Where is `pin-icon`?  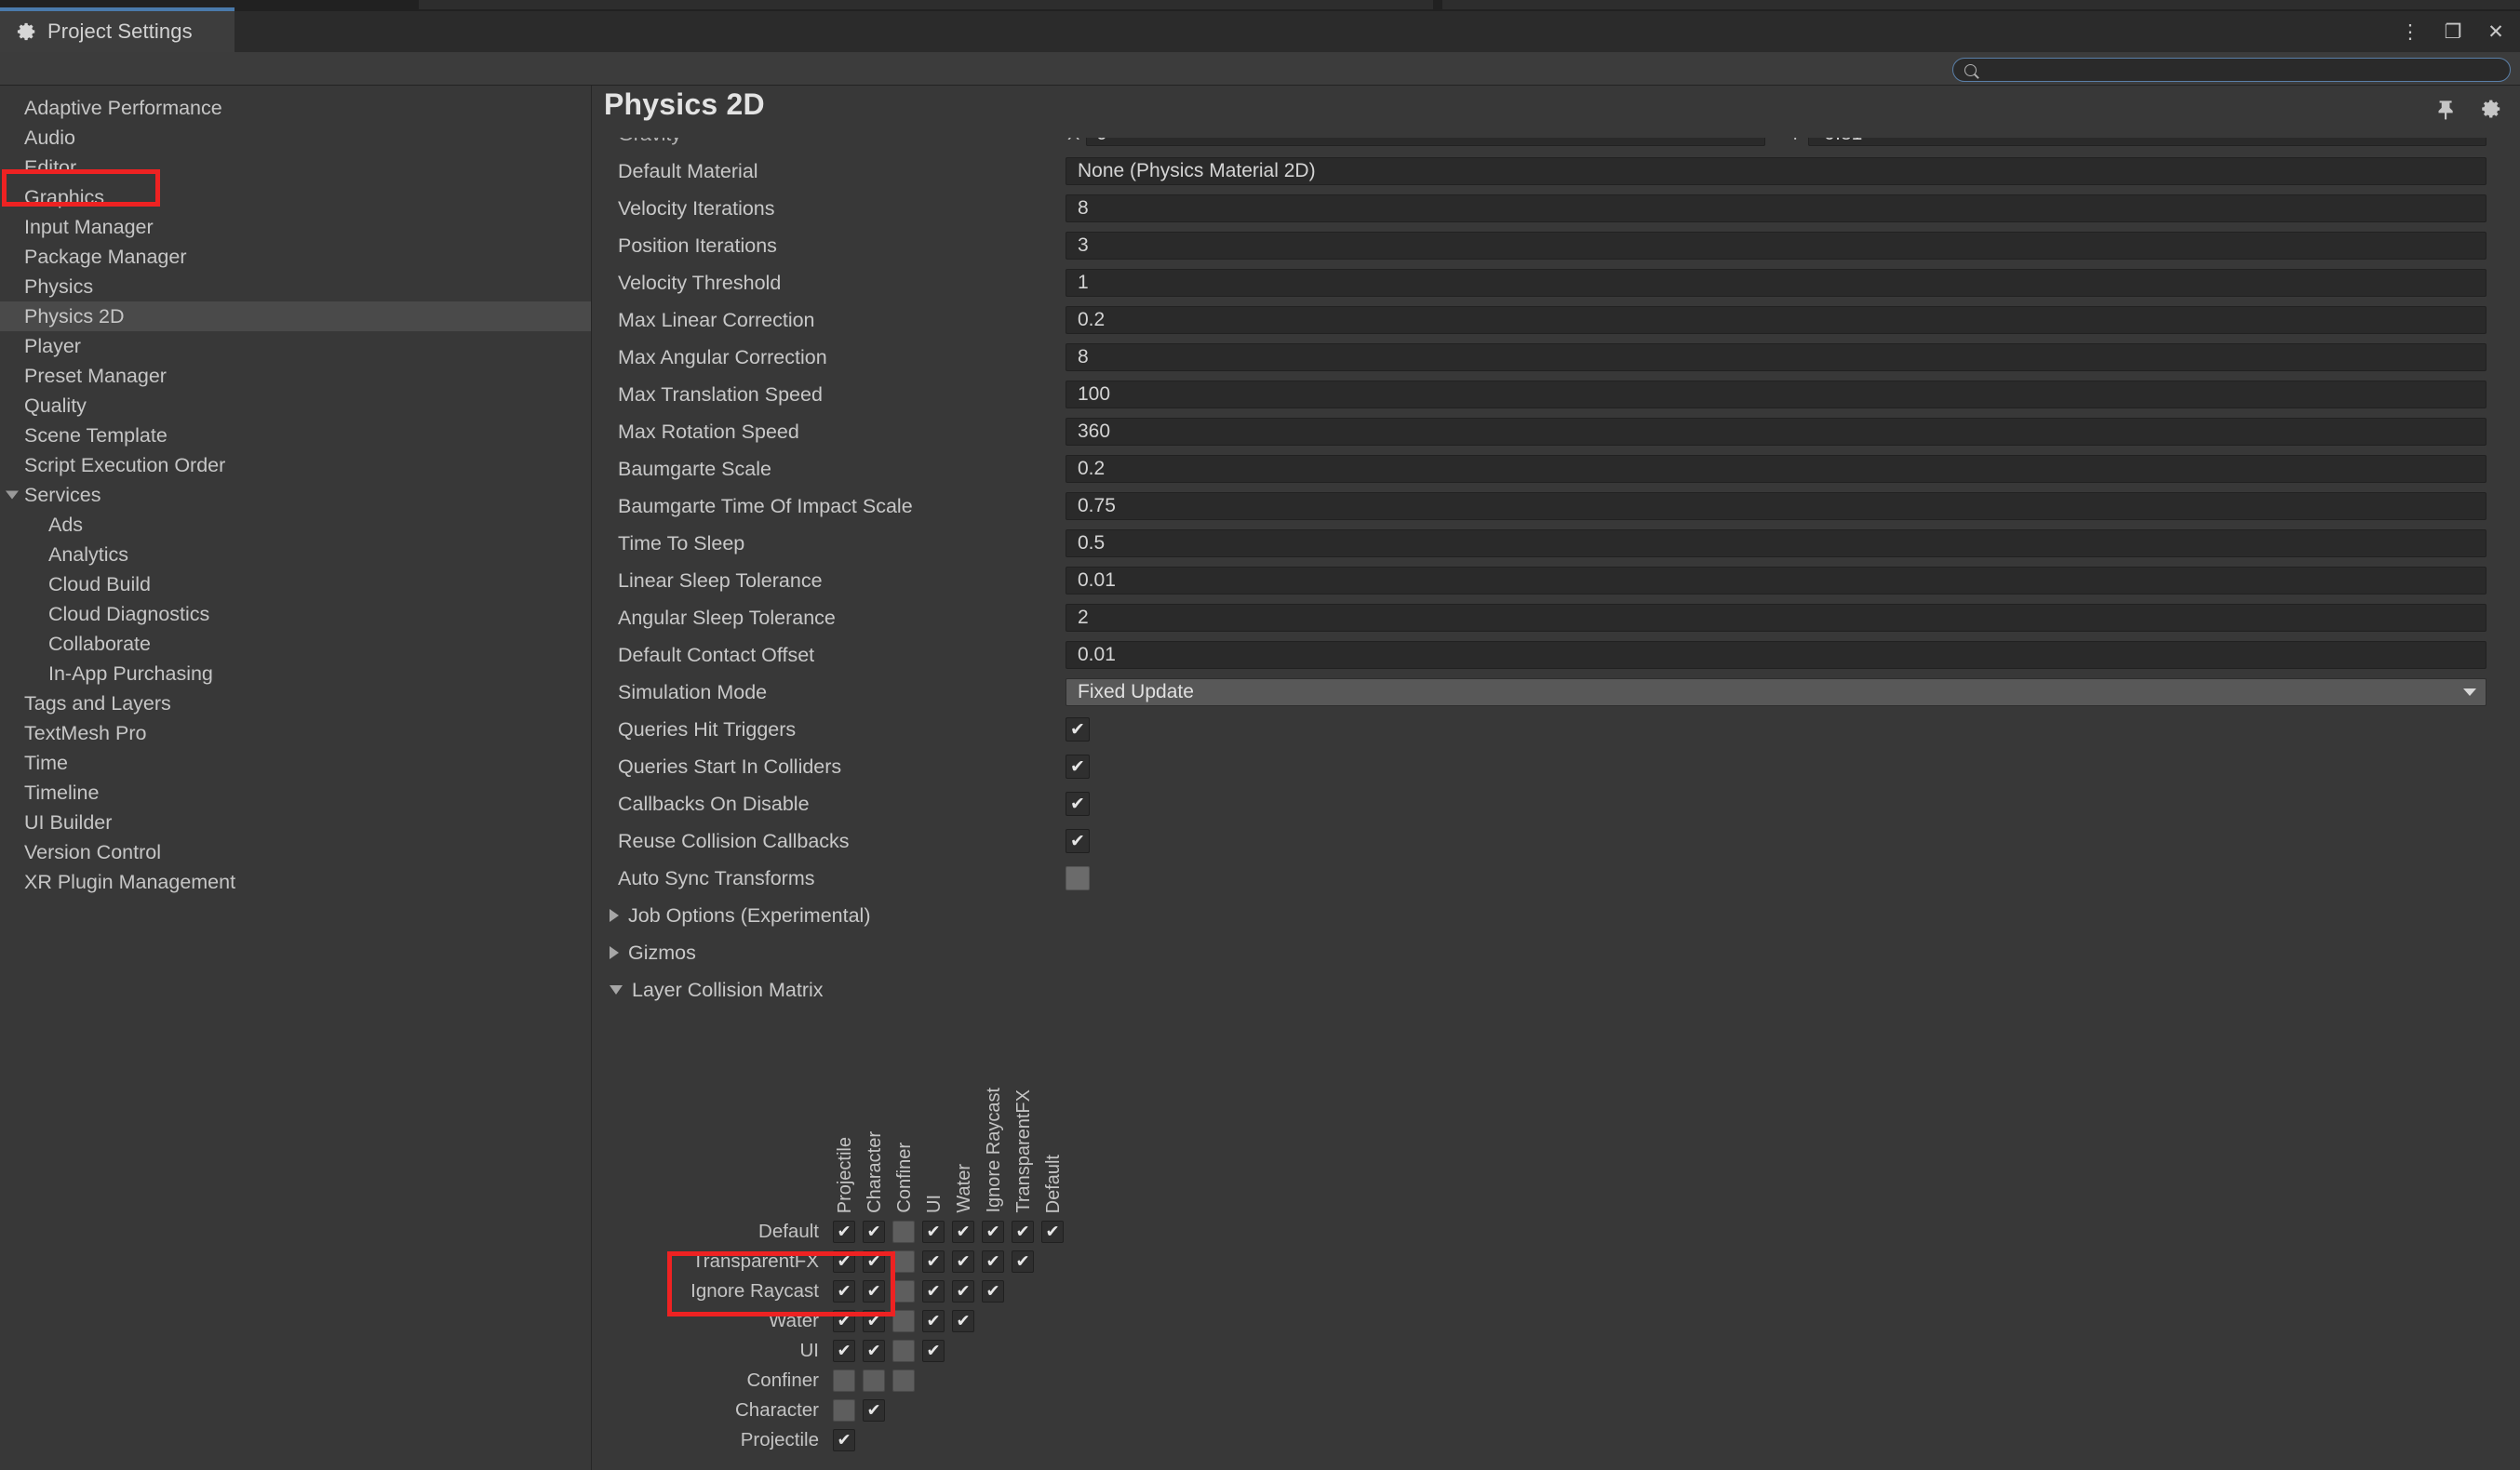
pin-icon is located at coordinates (2445, 109).